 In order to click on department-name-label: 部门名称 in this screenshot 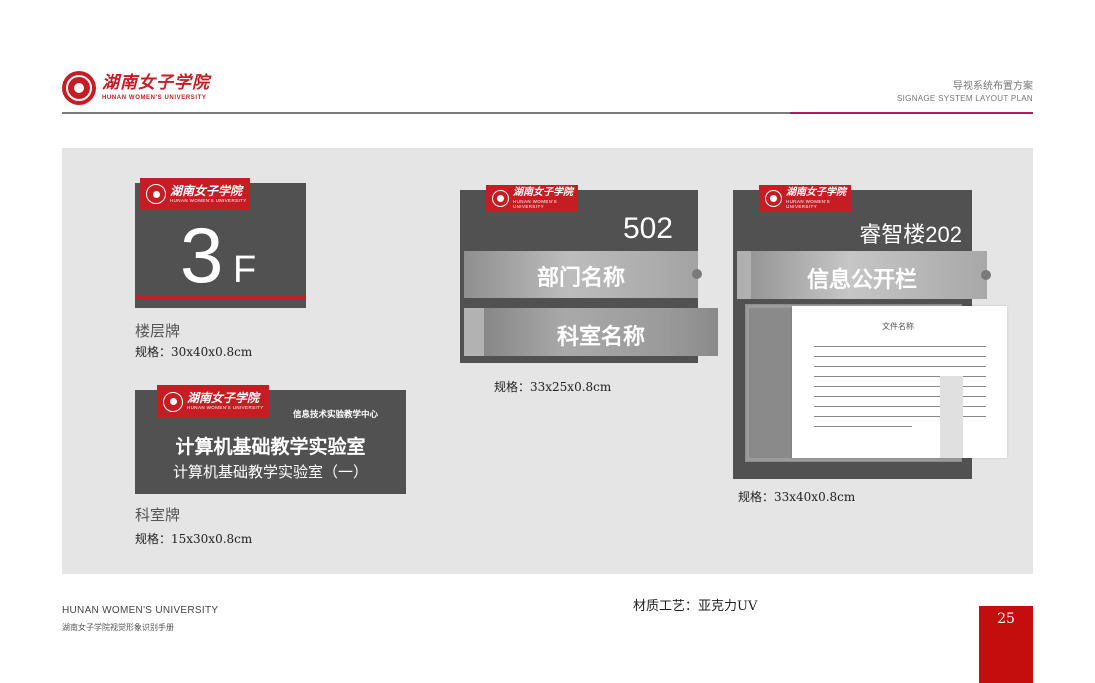, I will do `click(580, 277)`.